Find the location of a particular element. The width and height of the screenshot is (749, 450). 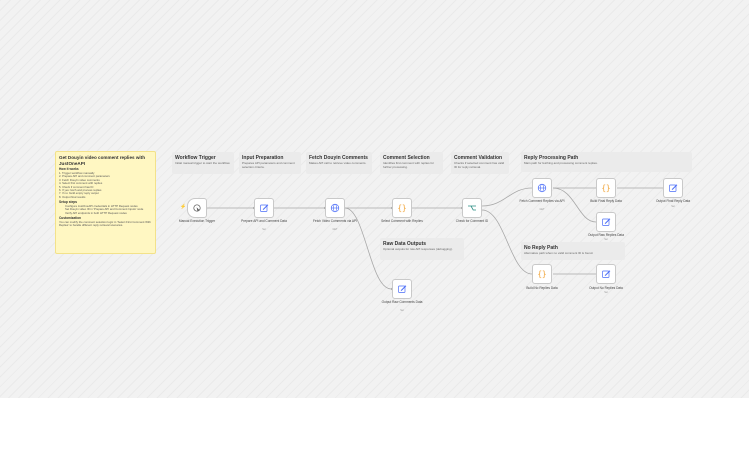

label-build-no-replies: Build No Replies Data is located at coordinates (542, 288).